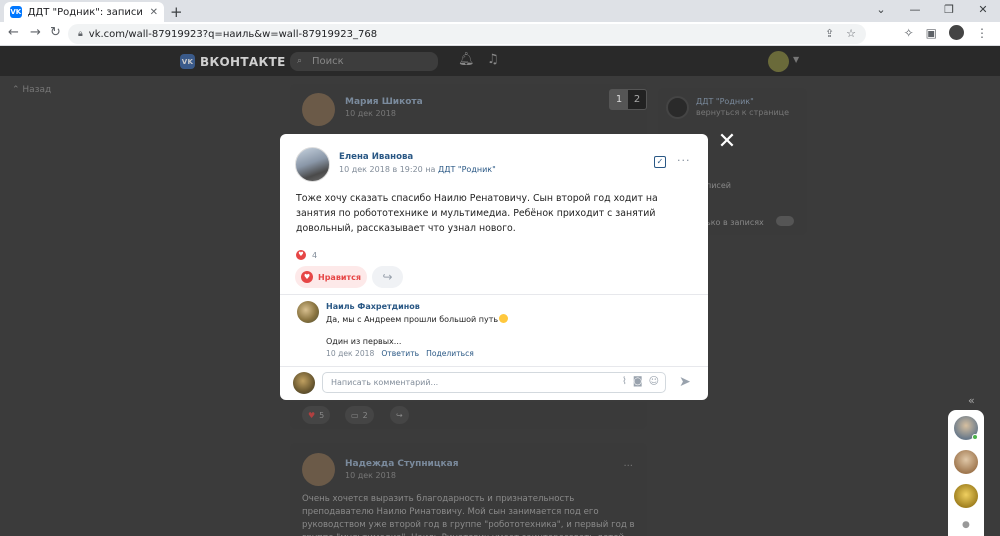  Describe the element at coordinates (364, 61) in the screenshot. I see `vk-search-input: ⌕ Поиск` at that location.